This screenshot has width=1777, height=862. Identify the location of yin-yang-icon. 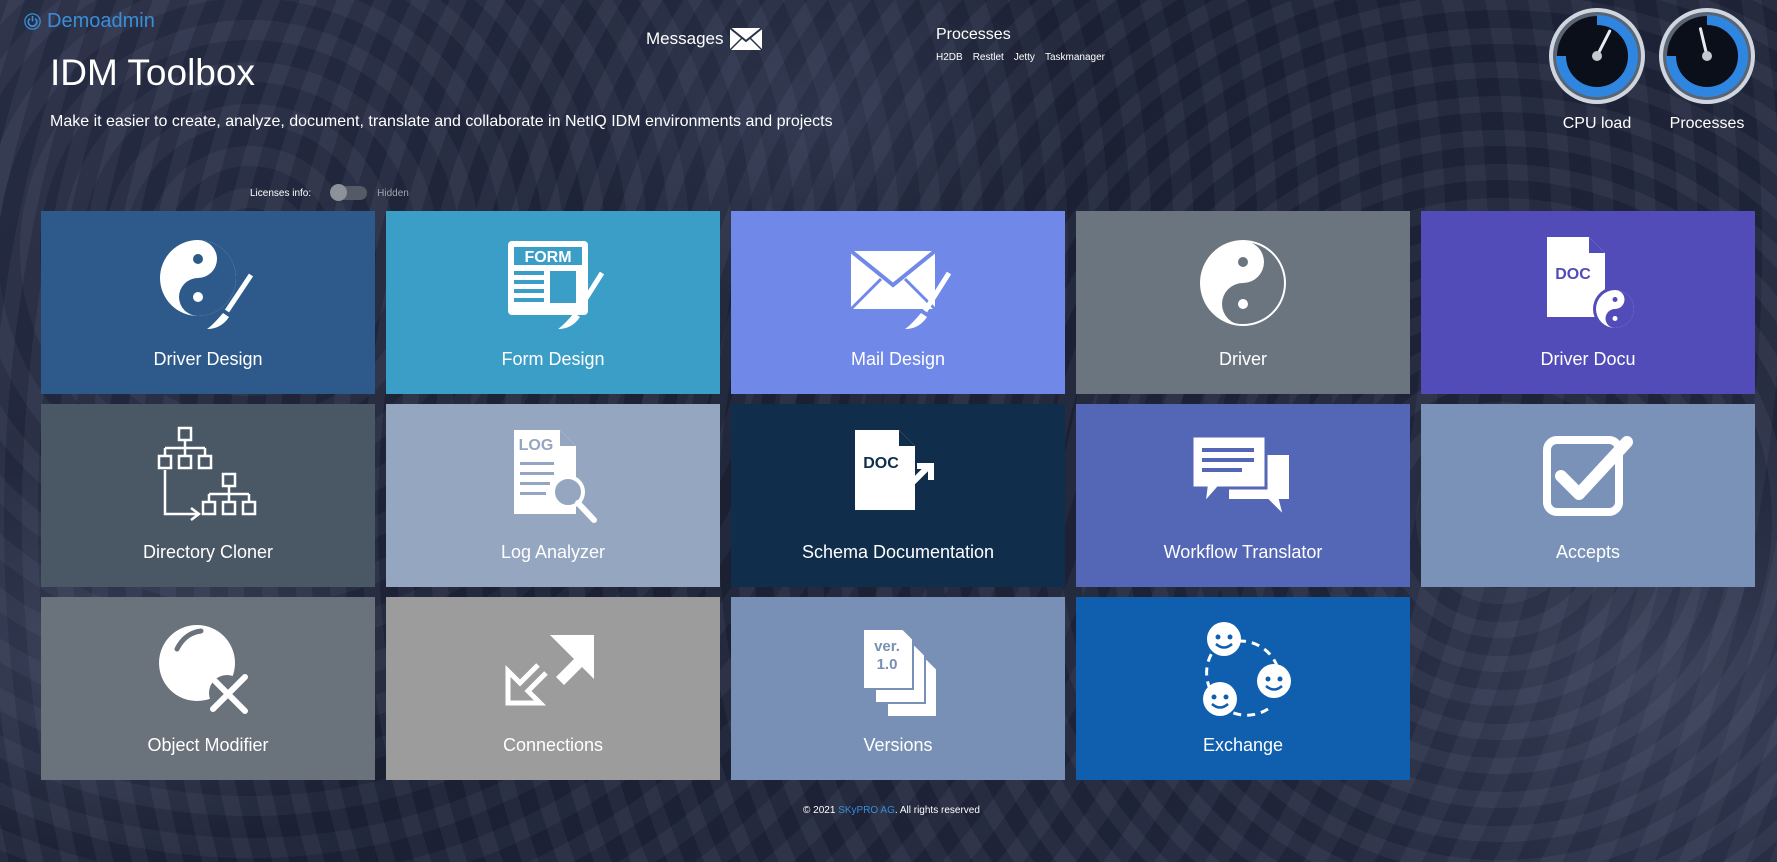
(1243, 283).